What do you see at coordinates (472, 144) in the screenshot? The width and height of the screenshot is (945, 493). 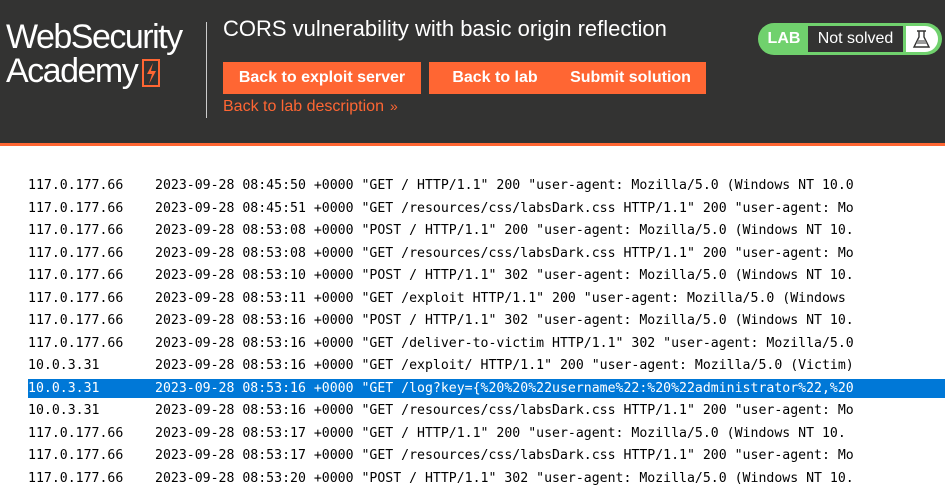 I see `header-accent-rule` at bounding box center [472, 144].